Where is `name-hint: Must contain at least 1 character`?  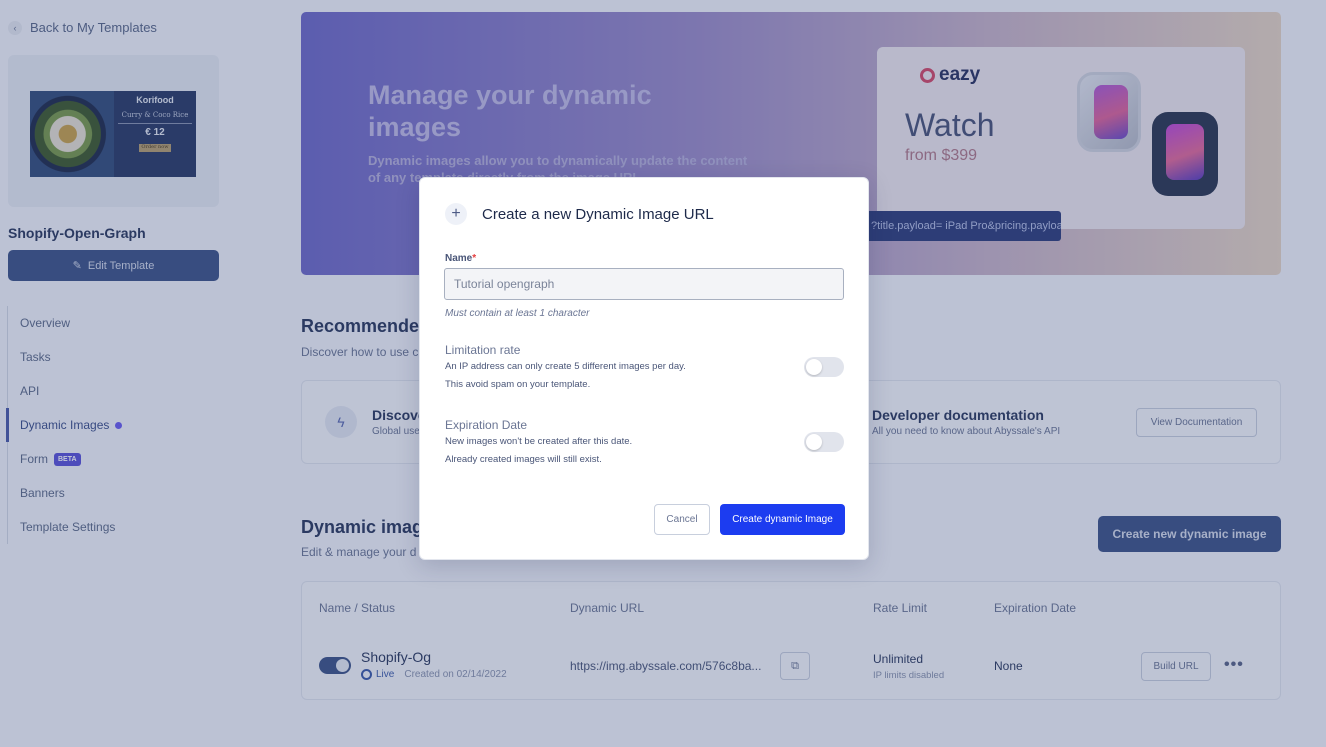 name-hint: Must contain at least 1 character is located at coordinates (517, 313).